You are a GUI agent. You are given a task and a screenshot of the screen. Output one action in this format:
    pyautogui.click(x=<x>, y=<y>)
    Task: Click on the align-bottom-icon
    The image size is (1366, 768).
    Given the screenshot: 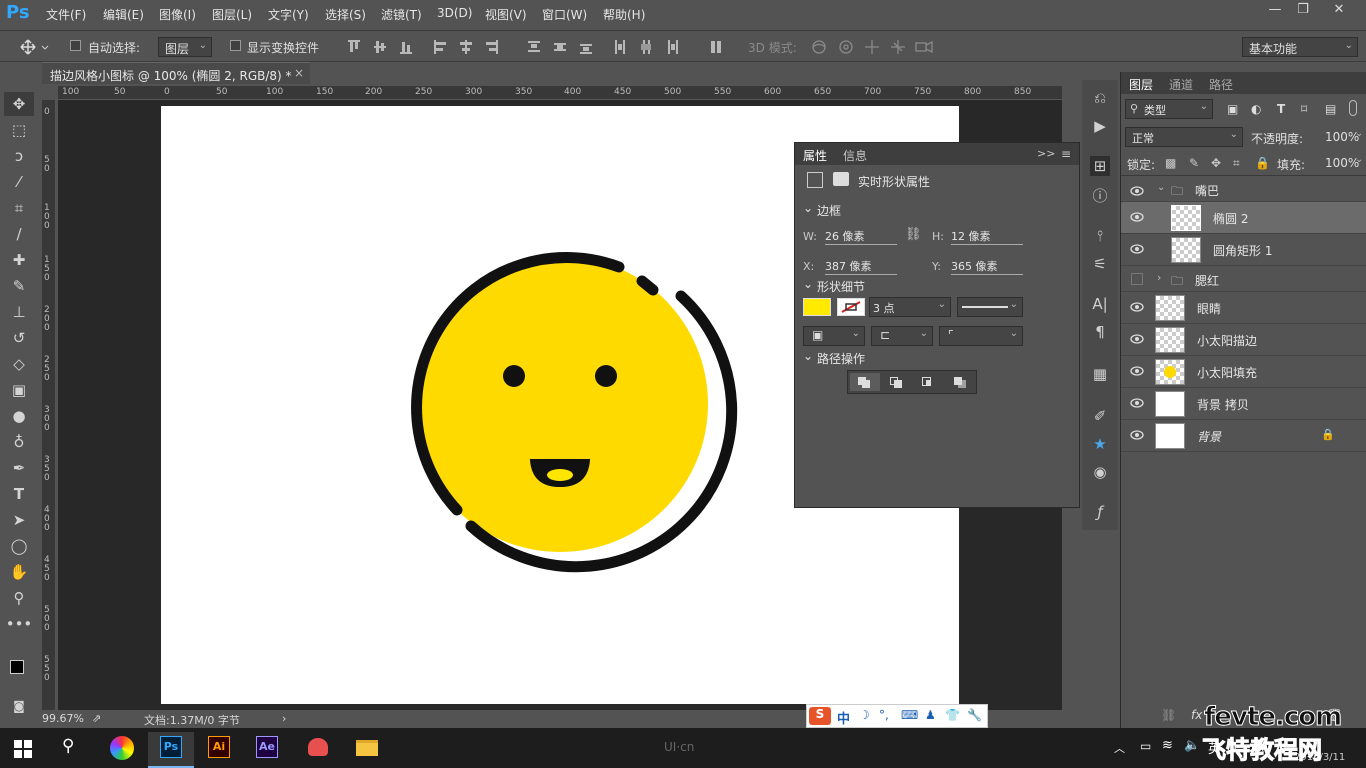 What is the action you would take?
    pyautogui.click(x=406, y=47)
    